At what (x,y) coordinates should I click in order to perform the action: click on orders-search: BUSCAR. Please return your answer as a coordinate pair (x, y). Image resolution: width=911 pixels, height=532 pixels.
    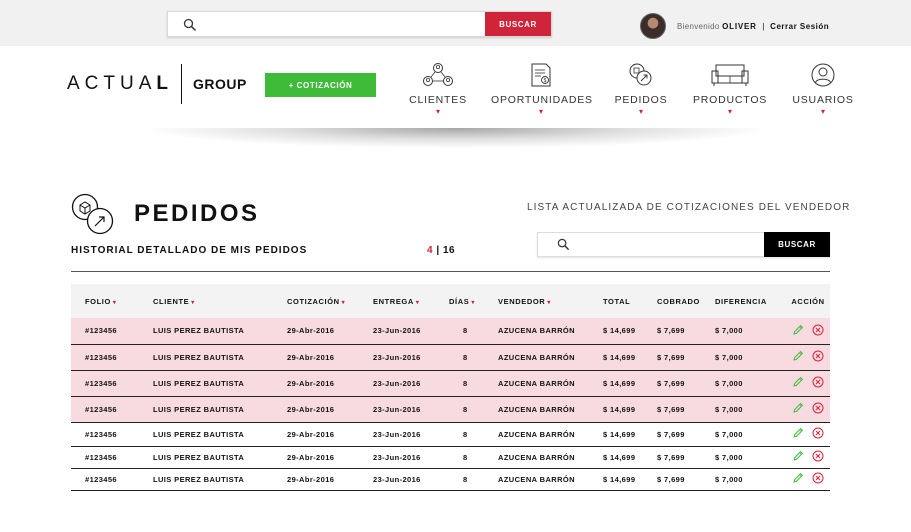
    Looking at the image, I should click on (683, 244).